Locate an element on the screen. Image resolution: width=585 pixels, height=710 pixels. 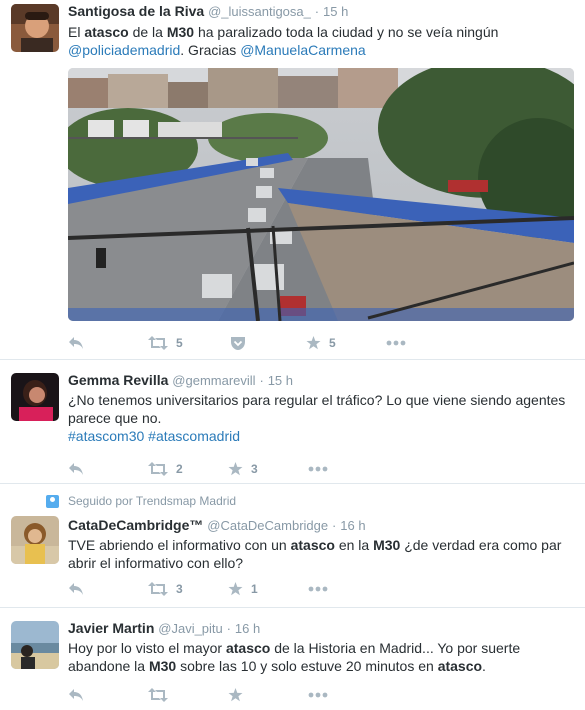
person-icon is located at coordinates (52, 501).